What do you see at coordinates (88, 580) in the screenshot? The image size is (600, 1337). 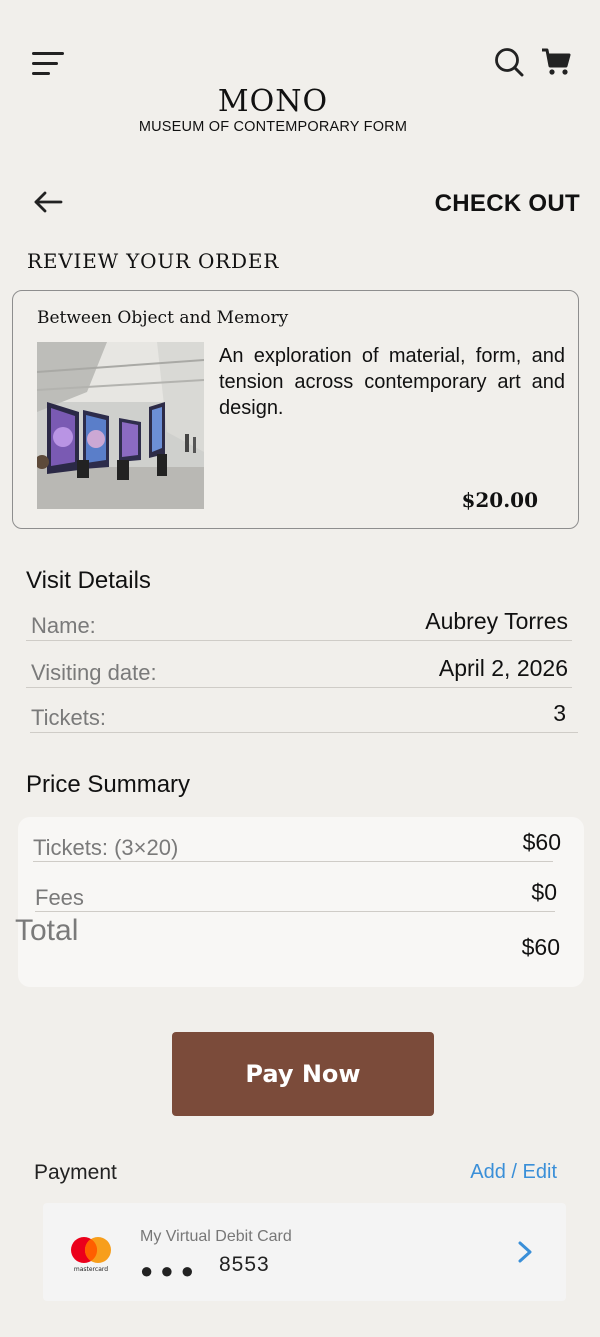 I see `visit-details-heading: Visit Details` at bounding box center [88, 580].